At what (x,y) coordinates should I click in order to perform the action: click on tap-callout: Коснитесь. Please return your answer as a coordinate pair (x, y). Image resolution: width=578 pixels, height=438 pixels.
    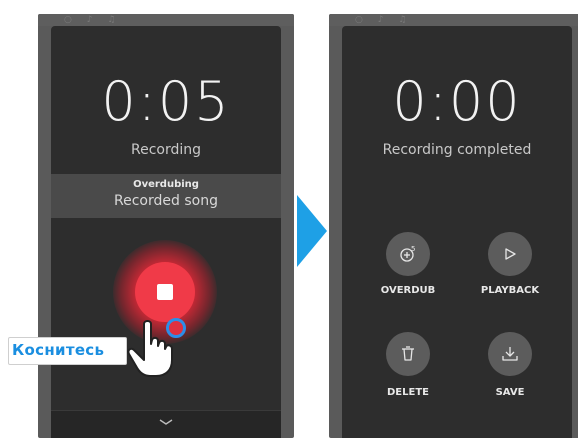
    Looking at the image, I should click on (67, 351).